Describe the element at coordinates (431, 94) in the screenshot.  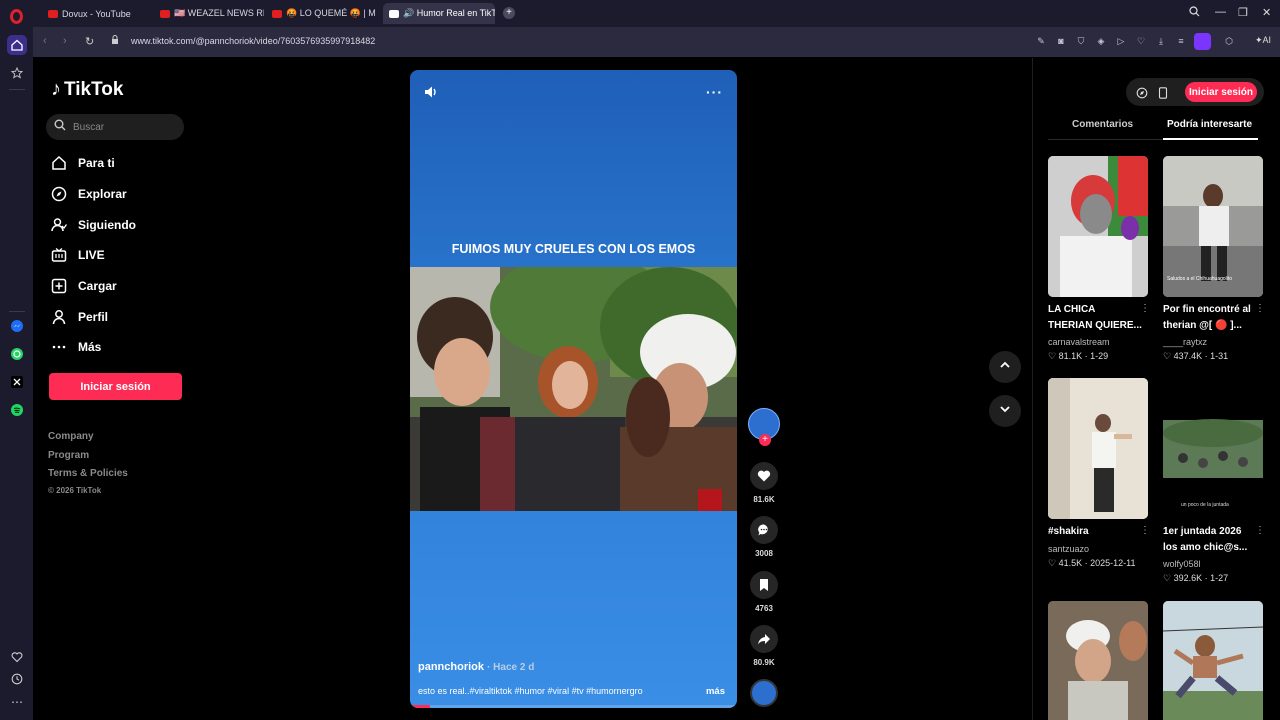
I see `volume-icon` at that location.